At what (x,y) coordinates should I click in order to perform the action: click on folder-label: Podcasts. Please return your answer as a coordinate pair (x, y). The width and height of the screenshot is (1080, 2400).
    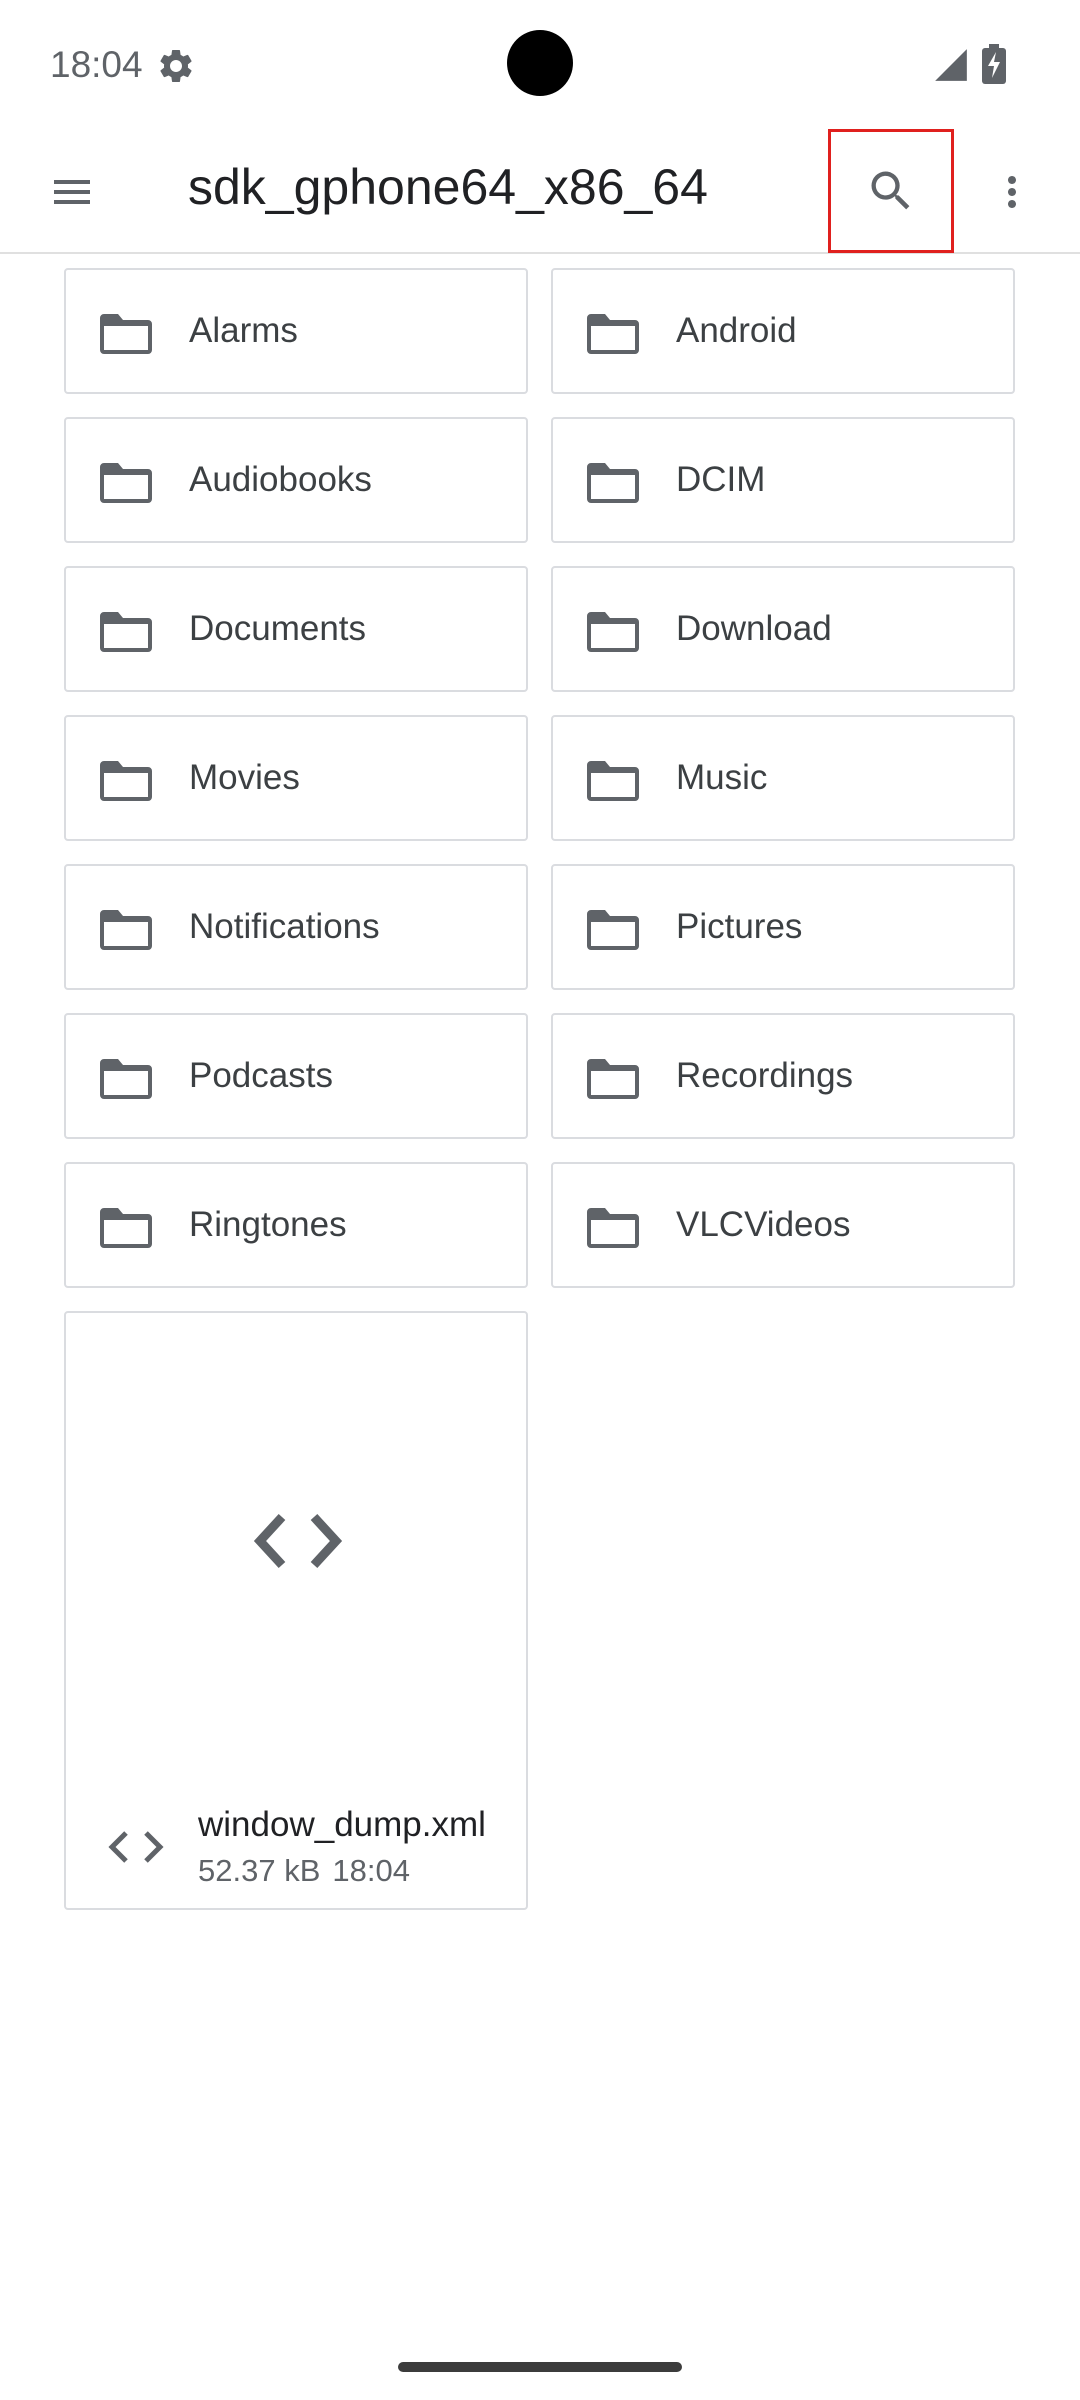
    Looking at the image, I should click on (261, 1075).